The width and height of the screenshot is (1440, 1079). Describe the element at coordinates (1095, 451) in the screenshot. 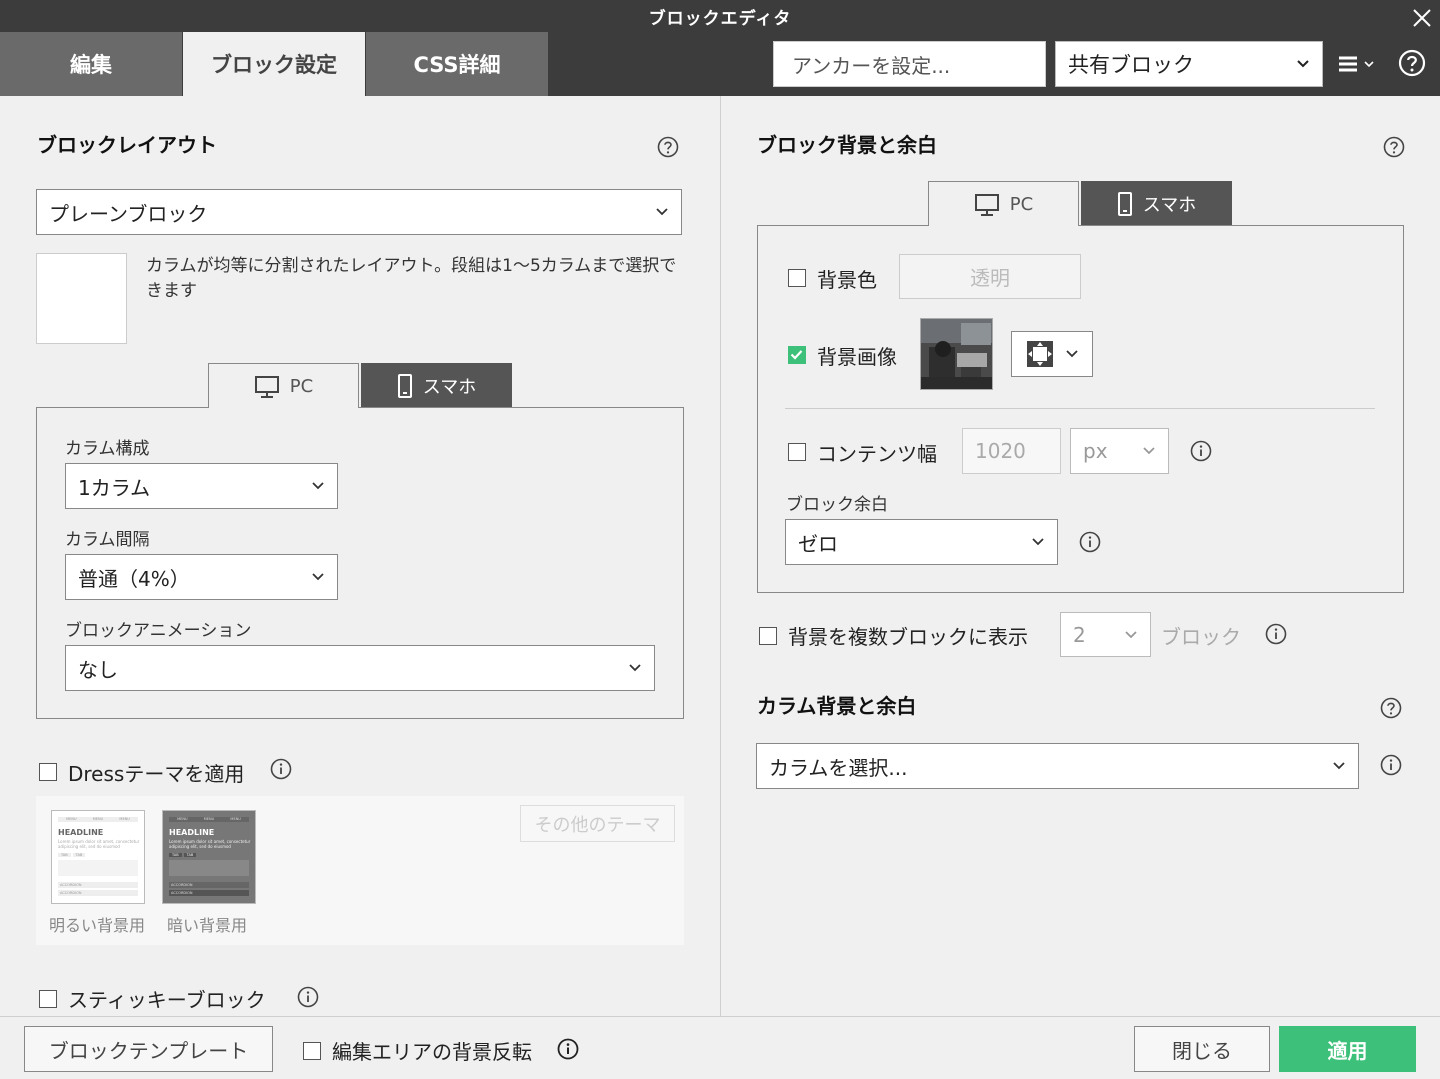

I see `content-width-unit: px` at that location.